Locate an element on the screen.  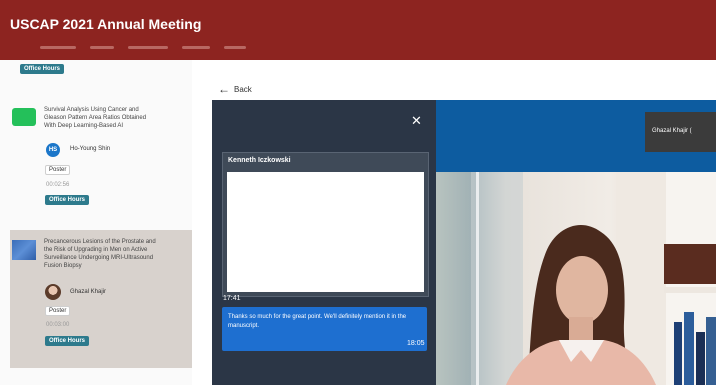
message-timestamp: 18:05 is located at coordinates (416, 343).